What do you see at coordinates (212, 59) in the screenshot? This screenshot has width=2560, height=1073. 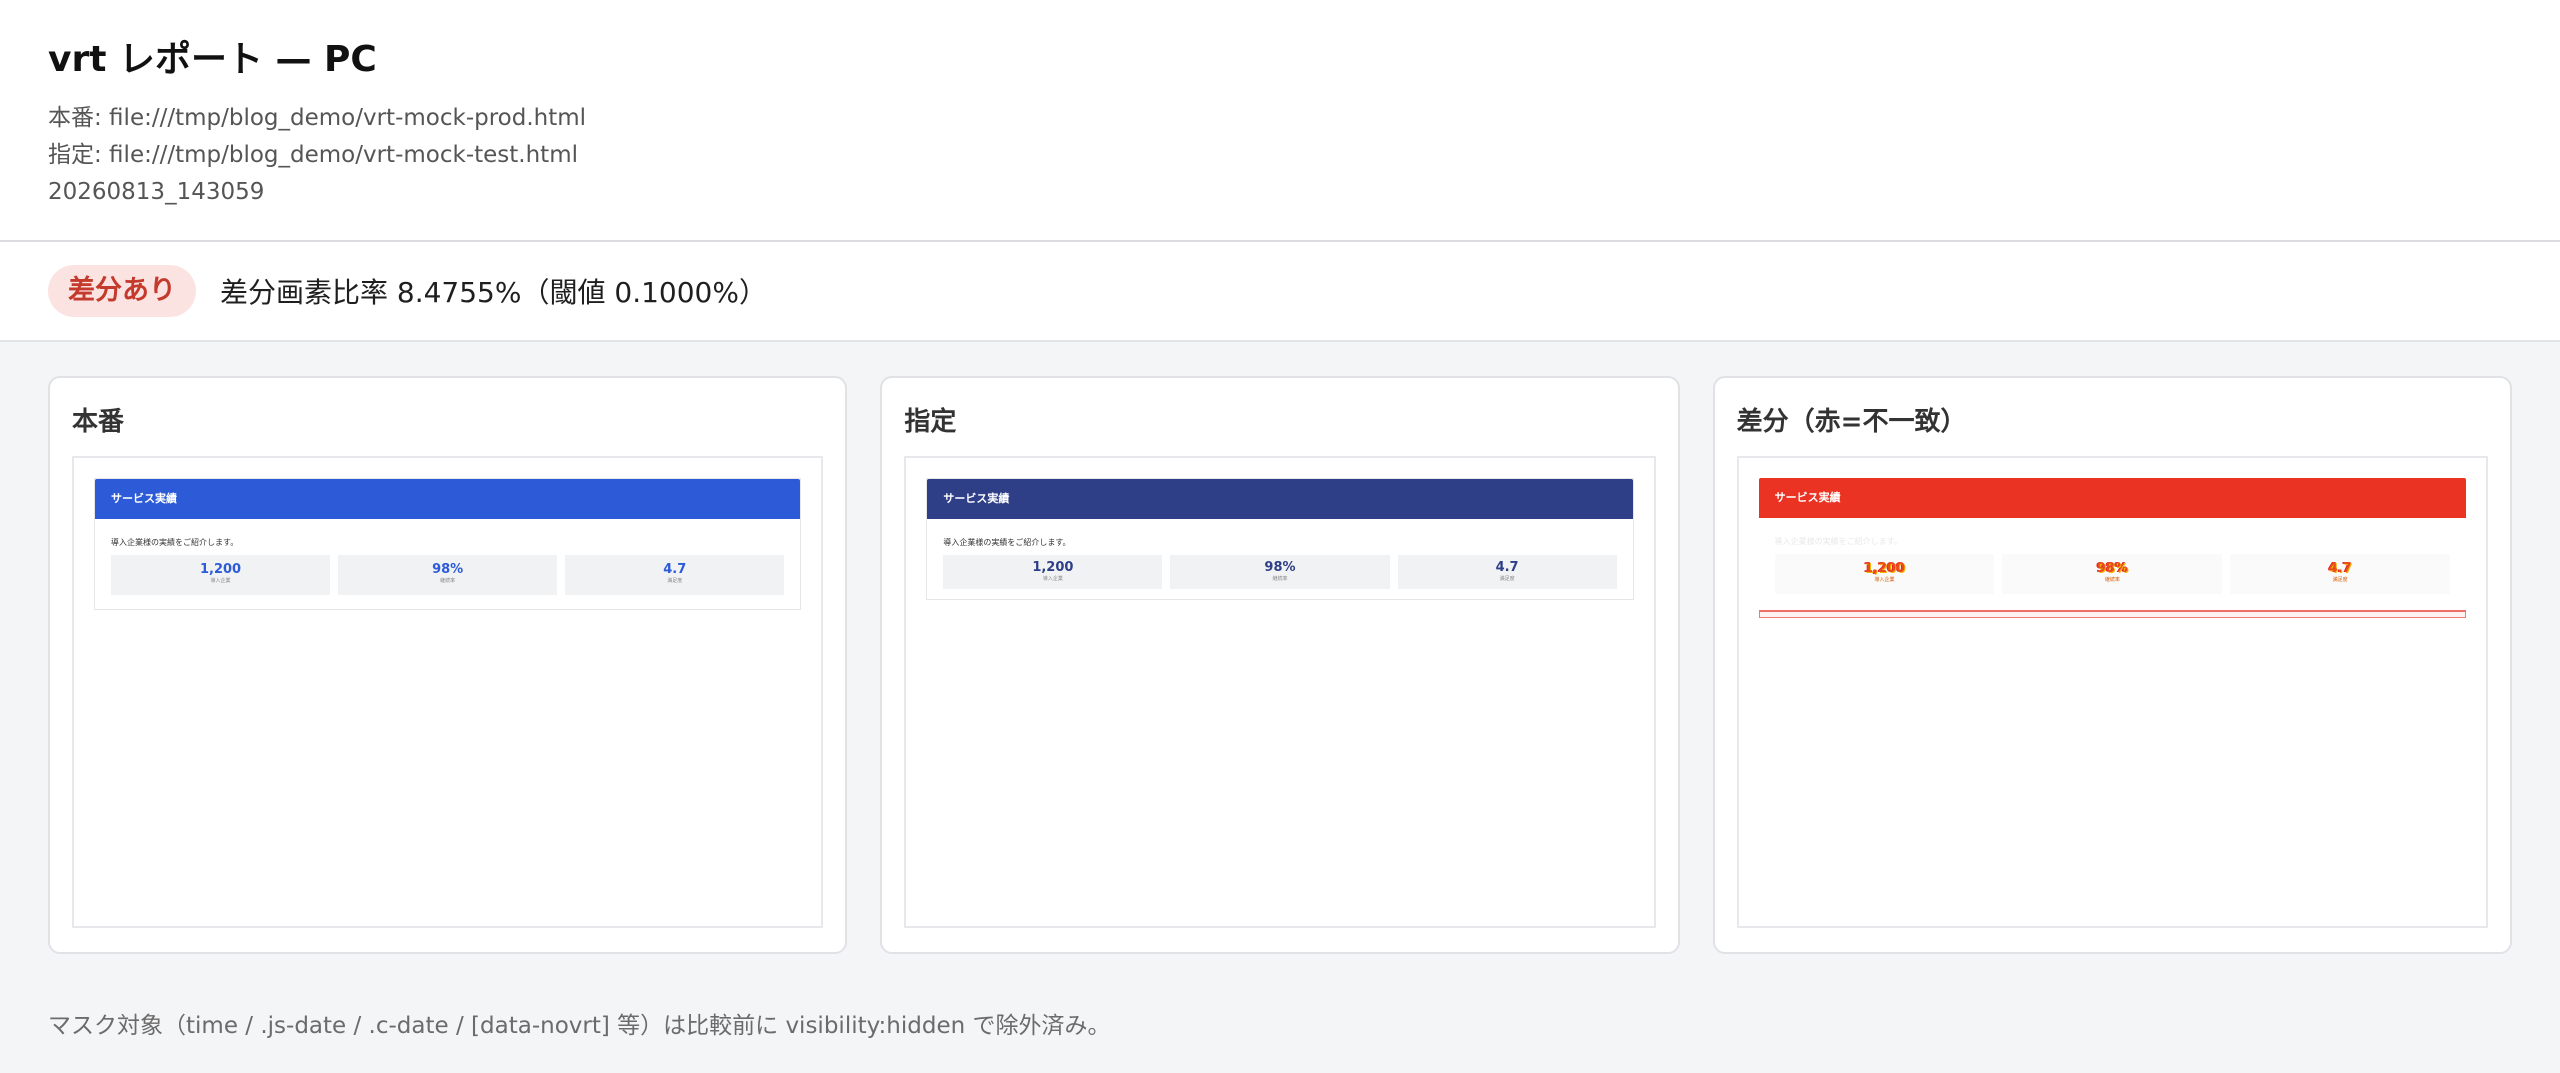 I see `page-title: vrt レポート — PC` at bounding box center [212, 59].